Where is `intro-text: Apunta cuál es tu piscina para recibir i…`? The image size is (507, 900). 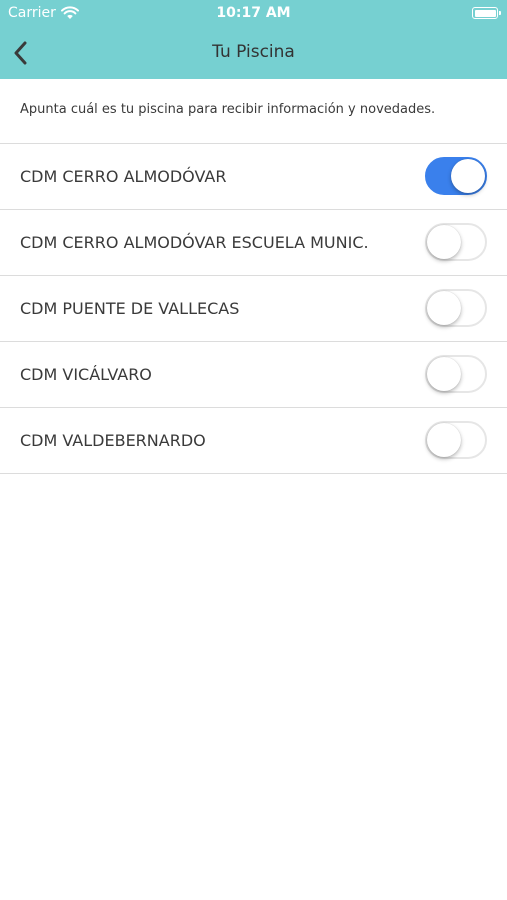
intro-text: Apunta cuál es tu piscina para recibir i… is located at coordinates (228, 109).